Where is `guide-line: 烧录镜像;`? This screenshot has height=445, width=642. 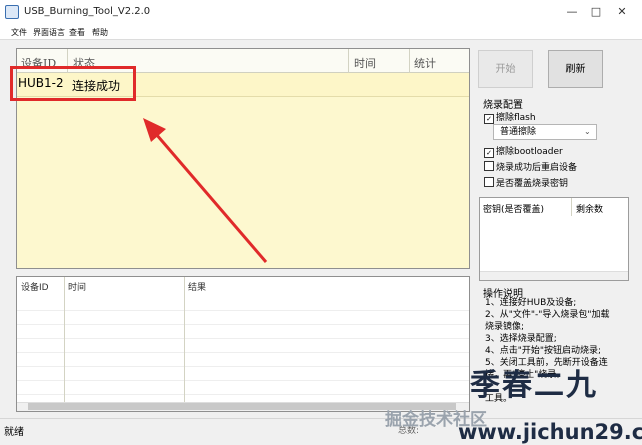 guide-line: 烧录镜像; is located at coordinates (505, 327).